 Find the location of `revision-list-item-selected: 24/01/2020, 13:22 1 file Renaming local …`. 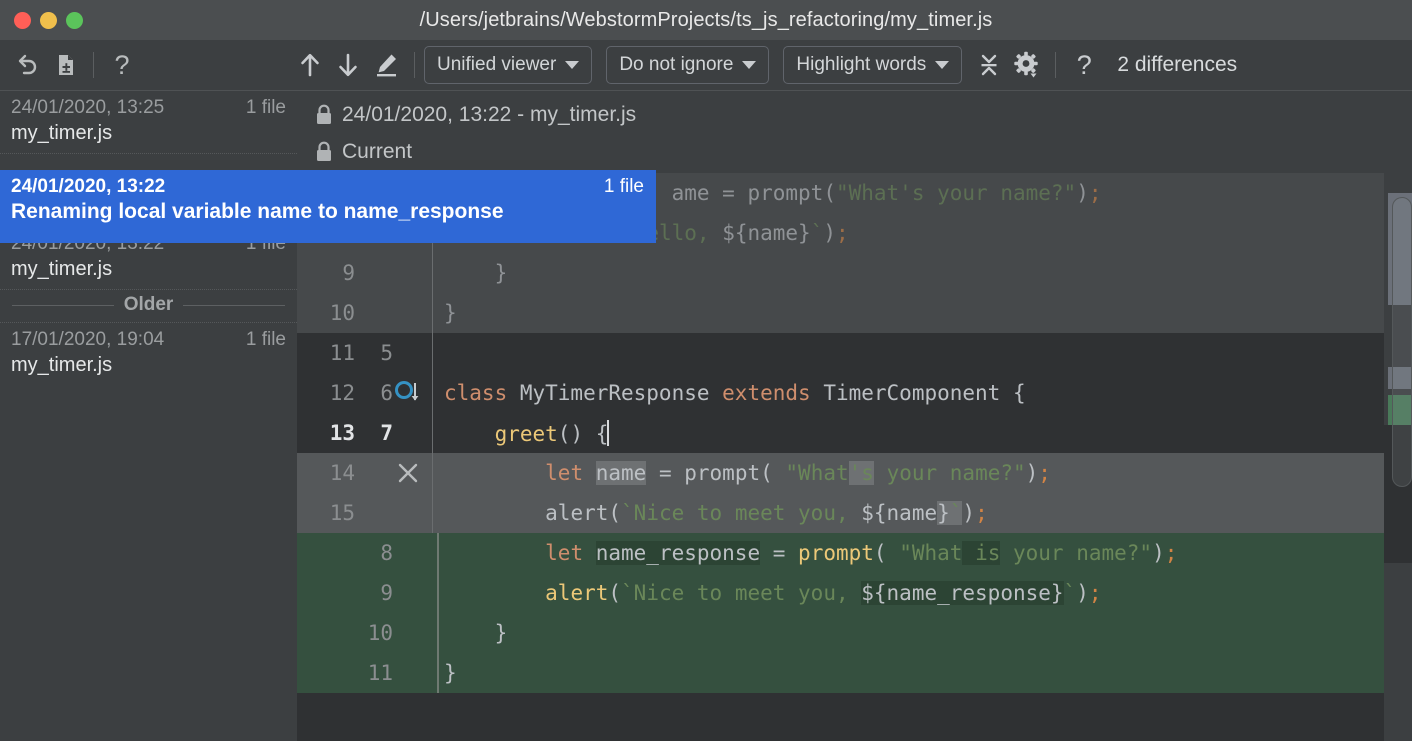

revision-list-item-selected: 24/01/2020, 13:22 1 file Renaming local … is located at coordinates (328, 206).